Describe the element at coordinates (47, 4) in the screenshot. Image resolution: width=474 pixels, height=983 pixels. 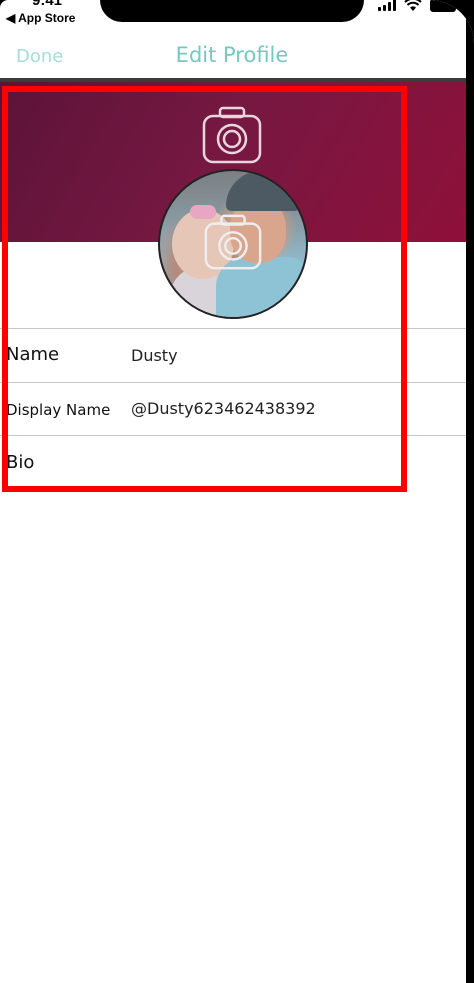
I see `status-time: 9:41` at that location.